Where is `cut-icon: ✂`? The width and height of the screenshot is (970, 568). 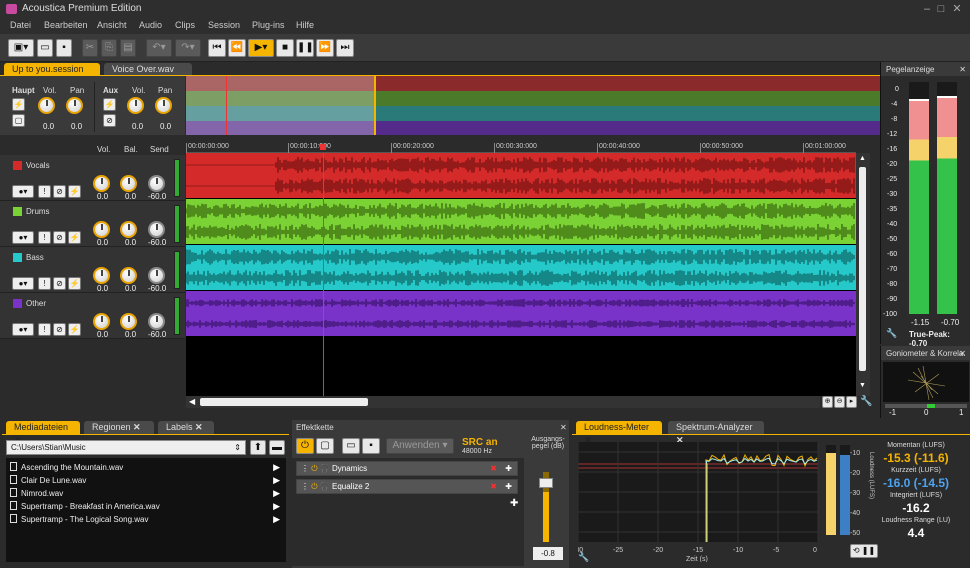 cut-icon: ✂ is located at coordinates (90, 48).